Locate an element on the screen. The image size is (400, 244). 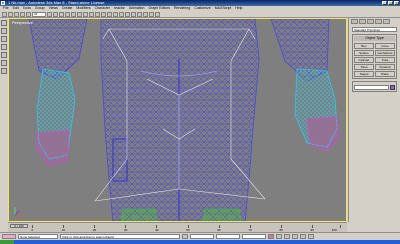
viewport-label: Perspective is located at coordinates (22, 22).